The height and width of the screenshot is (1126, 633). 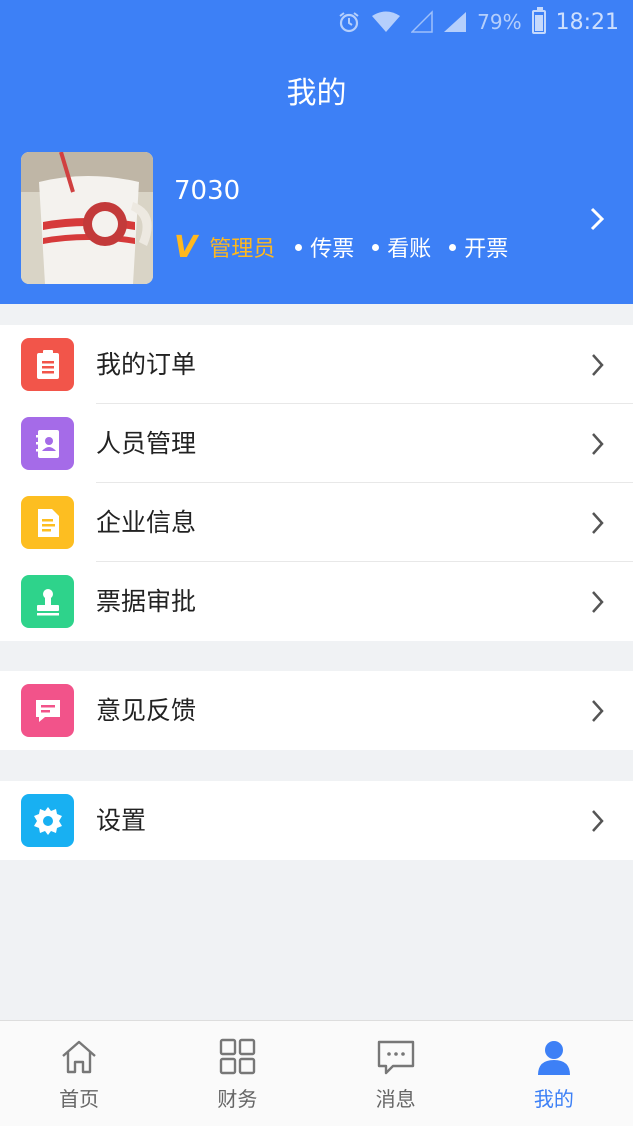 I want to click on signal-empty-icon, so click(x=422, y=21).